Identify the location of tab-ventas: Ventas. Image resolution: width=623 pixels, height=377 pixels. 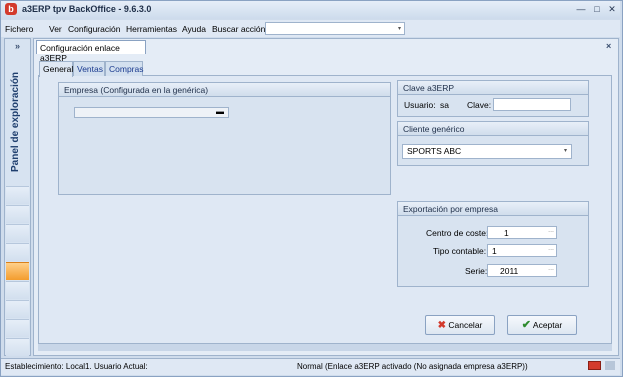
(89, 68).